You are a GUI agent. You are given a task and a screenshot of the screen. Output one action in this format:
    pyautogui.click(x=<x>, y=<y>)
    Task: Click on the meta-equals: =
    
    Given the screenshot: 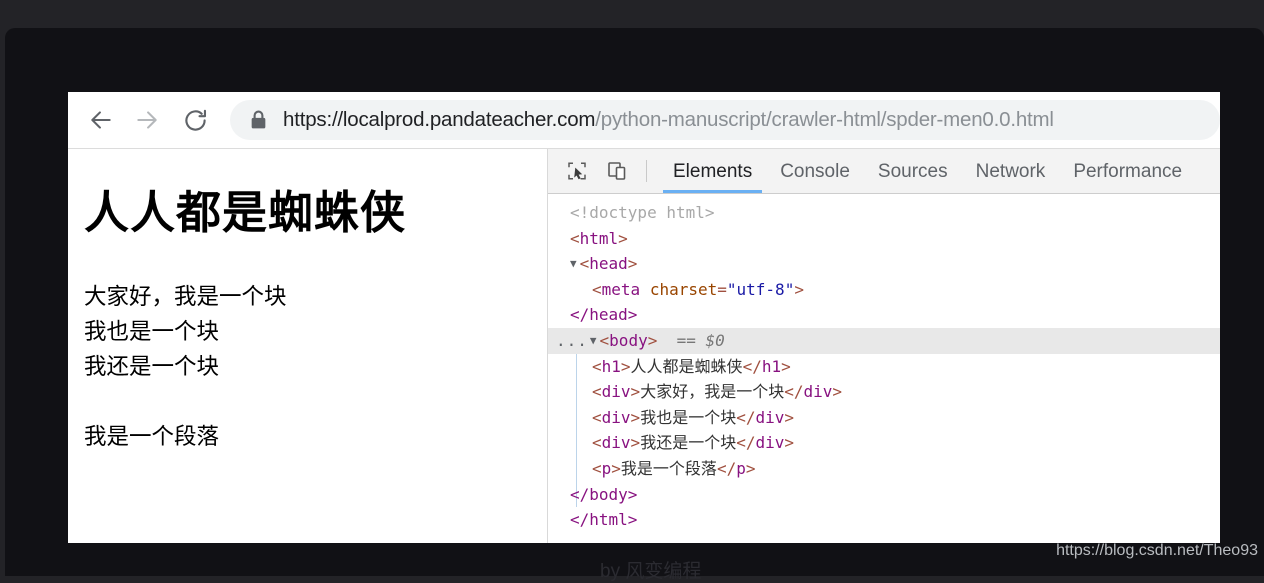 What is the action you would take?
    pyautogui.click(x=722, y=289)
    